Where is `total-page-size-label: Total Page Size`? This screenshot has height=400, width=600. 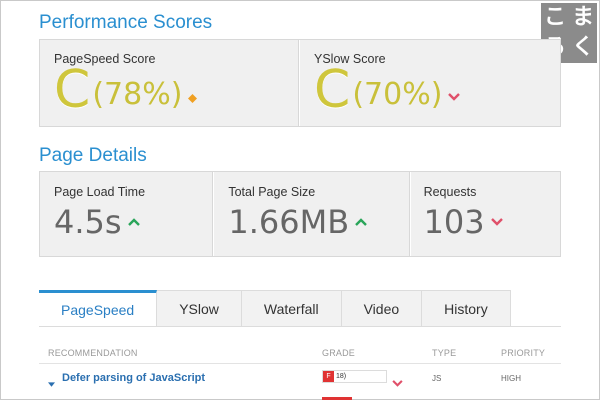 total-page-size-label: Total Page Size is located at coordinates (272, 192).